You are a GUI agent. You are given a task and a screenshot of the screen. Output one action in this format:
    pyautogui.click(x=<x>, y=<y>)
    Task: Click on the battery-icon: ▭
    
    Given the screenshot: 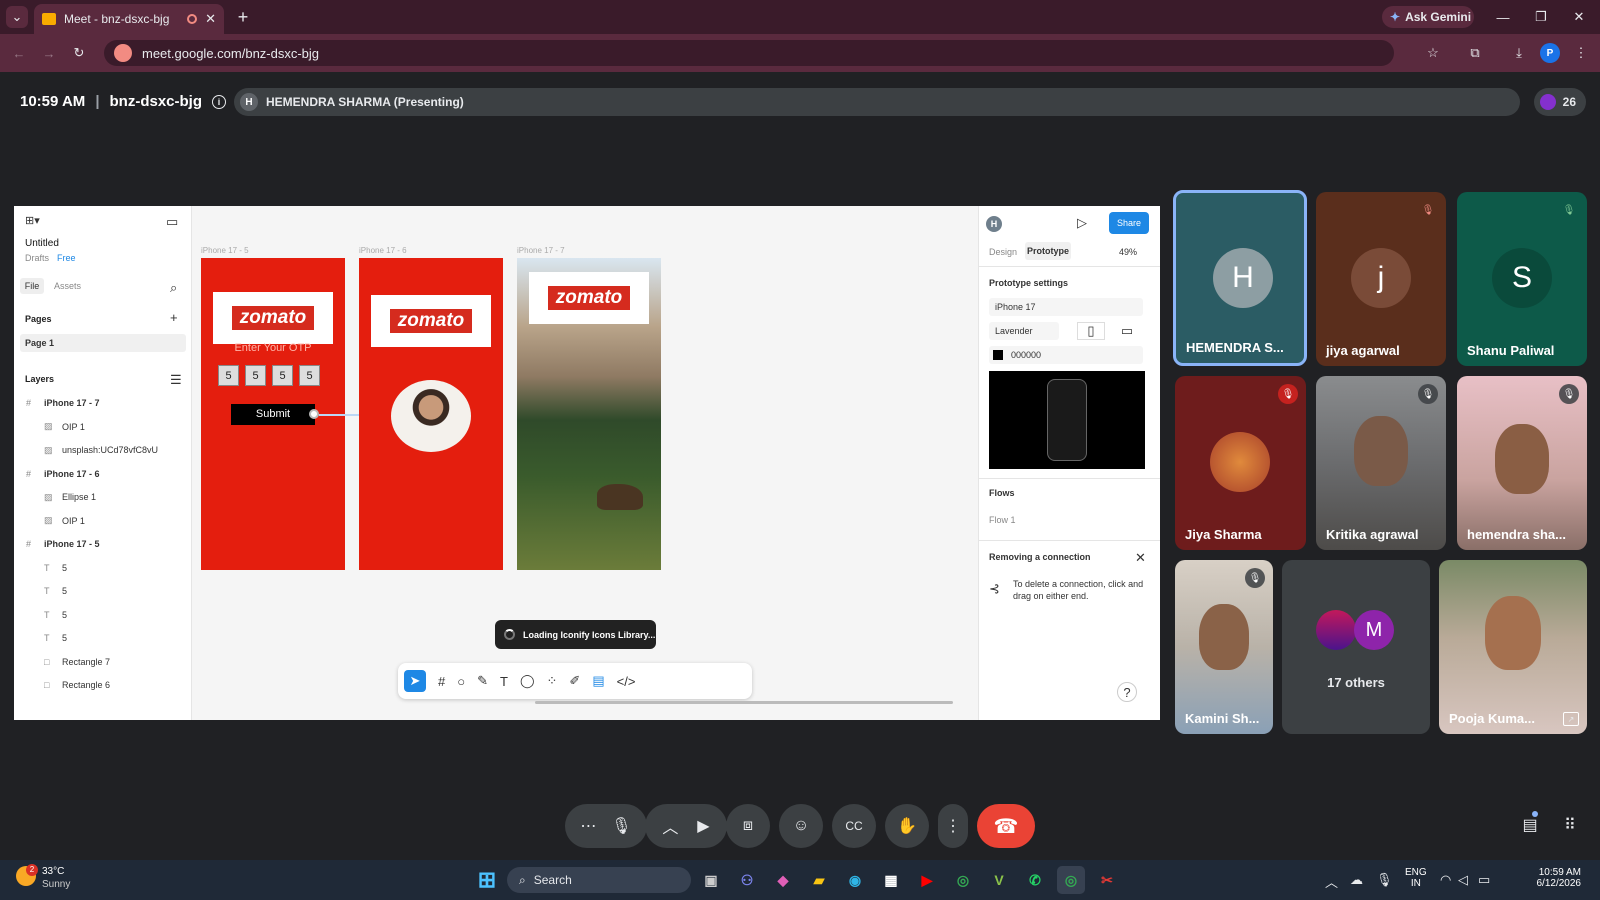 What is the action you would take?
    pyautogui.click(x=1484, y=880)
    